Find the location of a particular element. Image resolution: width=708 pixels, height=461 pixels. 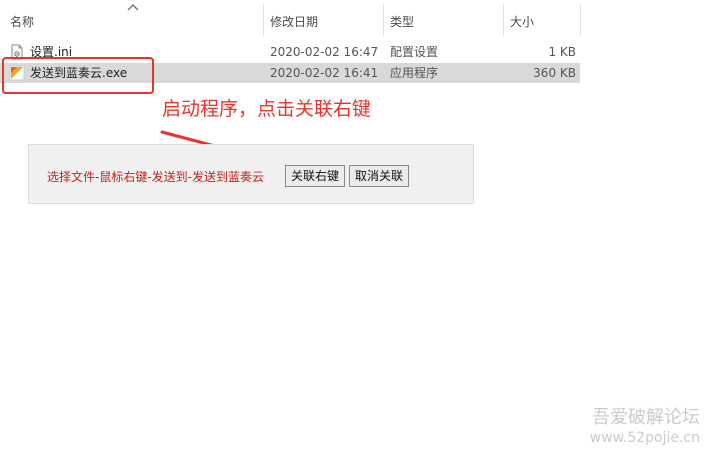

file-type: 配置设置 is located at coordinates (414, 52).